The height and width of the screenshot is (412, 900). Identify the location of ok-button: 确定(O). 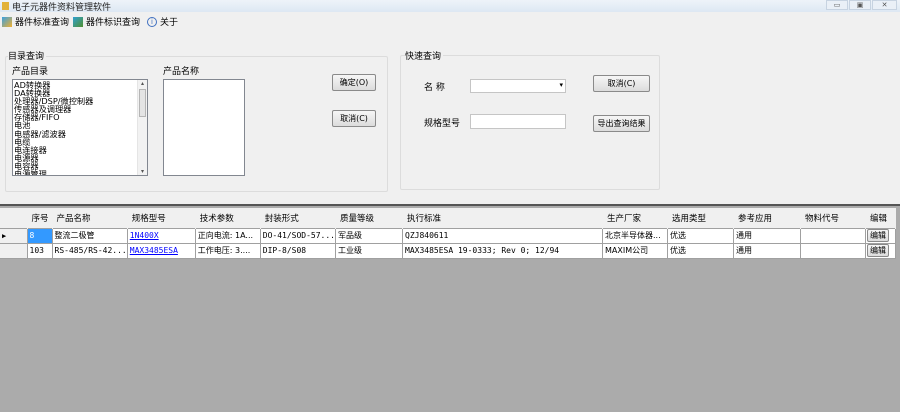
(354, 82).